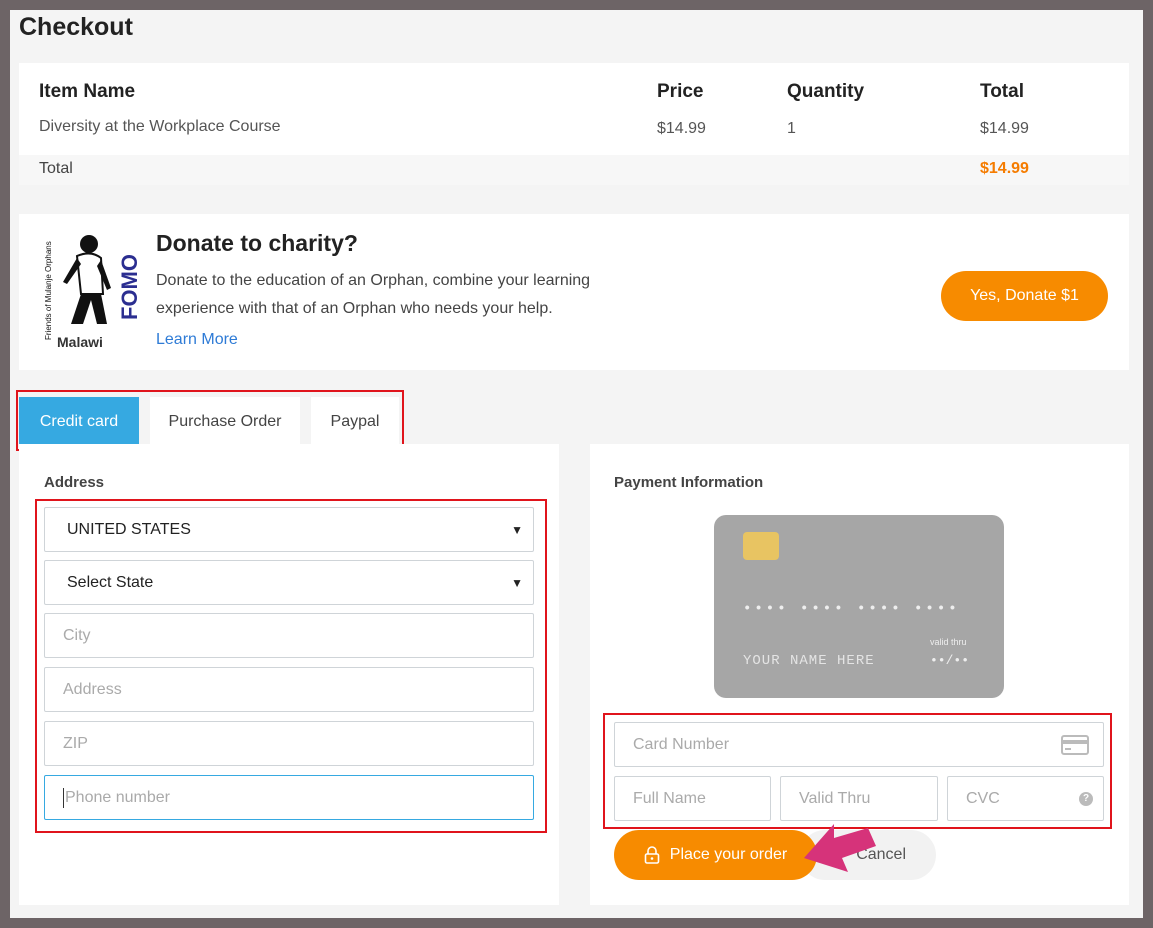 The image size is (1153, 928). I want to click on logo-country: Malawi, so click(80, 342).